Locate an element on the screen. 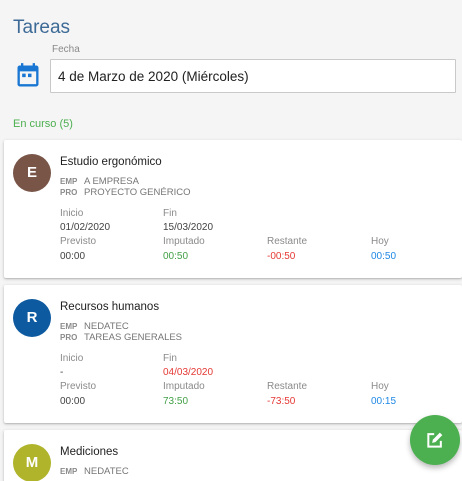 The width and height of the screenshot is (462, 481). charged-value: 73:50 is located at coordinates (176, 401).